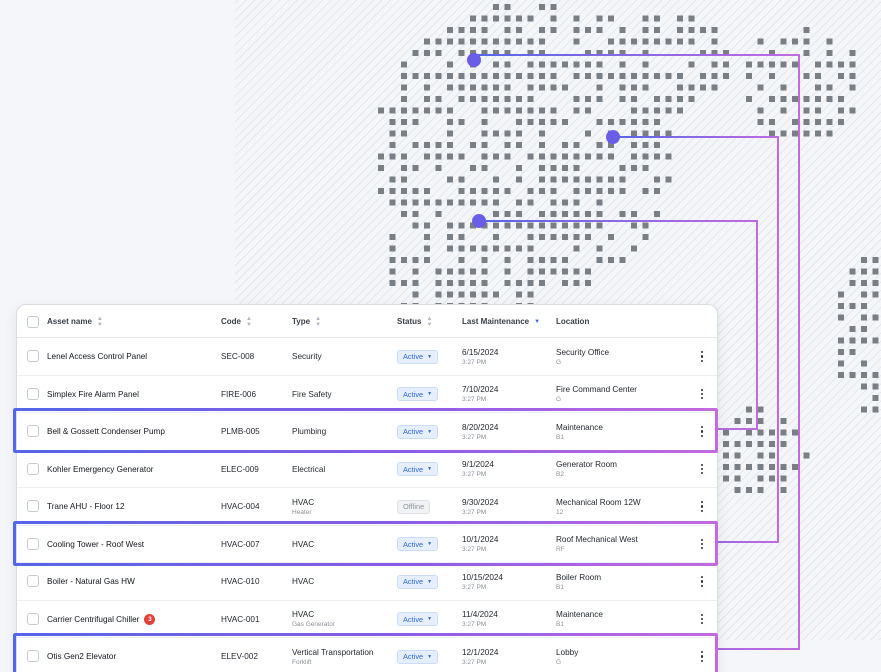 The width and height of the screenshot is (881, 672). I want to click on header-type: Type ▲ ▼, so click(306, 321).